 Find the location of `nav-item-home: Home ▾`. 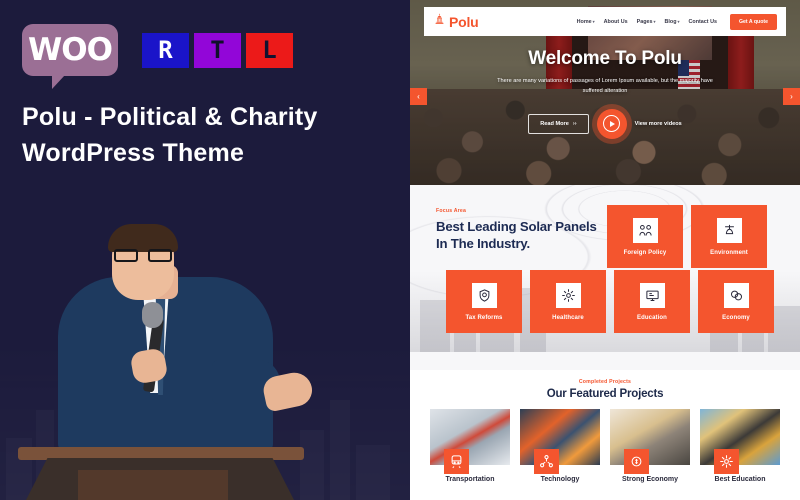

nav-item-home: Home ▾ is located at coordinates (586, 22).